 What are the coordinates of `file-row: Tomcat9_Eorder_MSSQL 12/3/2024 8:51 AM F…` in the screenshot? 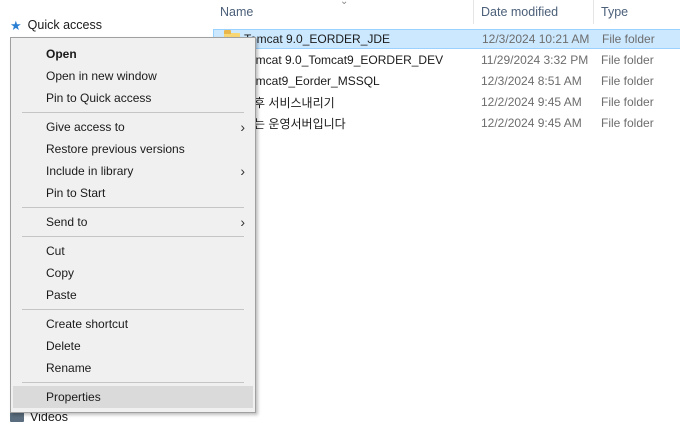 It's located at (446, 81).